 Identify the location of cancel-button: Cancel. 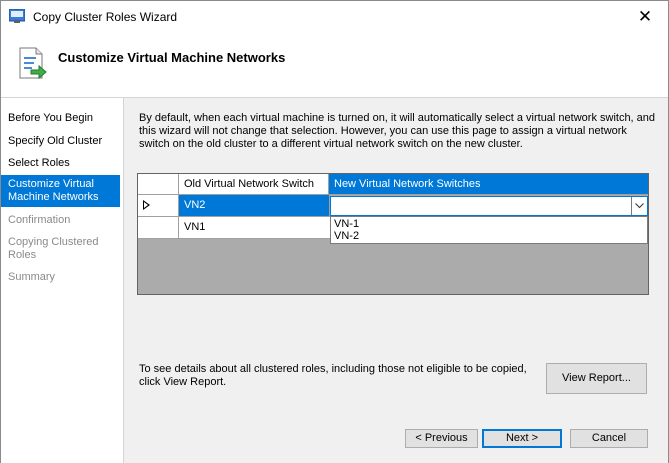
(609, 438).